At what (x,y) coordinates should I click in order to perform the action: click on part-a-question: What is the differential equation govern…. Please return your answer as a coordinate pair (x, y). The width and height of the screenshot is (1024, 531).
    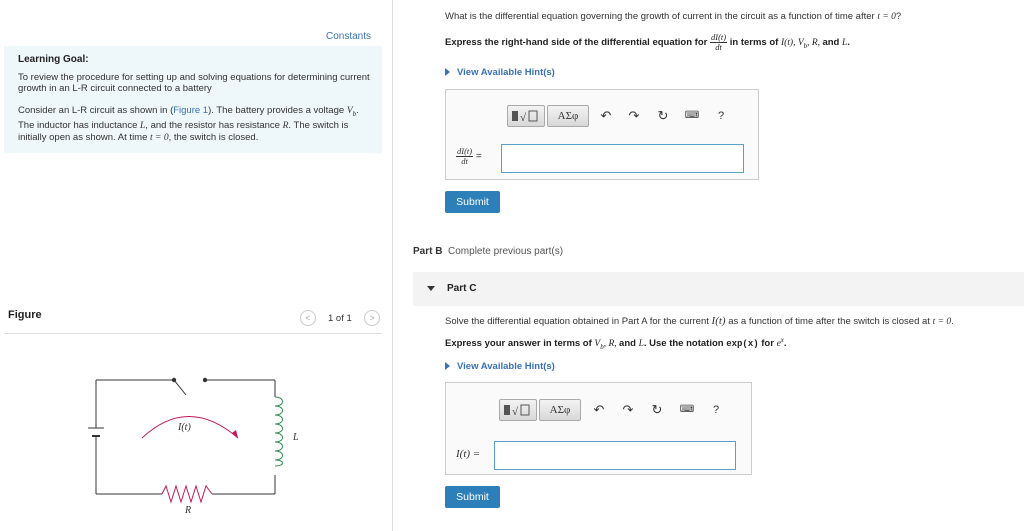
    Looking at the image, I should click on (673, 16).